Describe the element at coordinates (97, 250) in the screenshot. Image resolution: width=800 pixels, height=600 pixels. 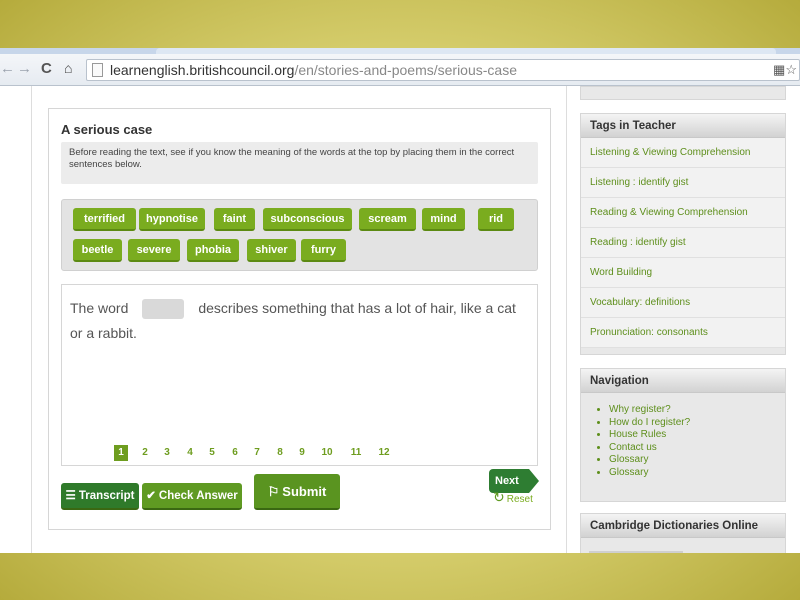
I see `word-chip: beetle` at that location.